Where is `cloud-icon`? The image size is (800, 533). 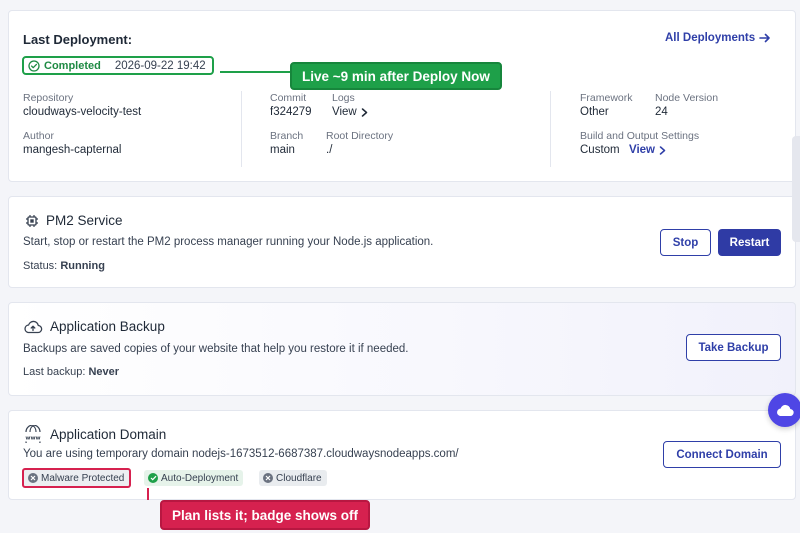
cloud-icon is located at coordinates (785, 410).